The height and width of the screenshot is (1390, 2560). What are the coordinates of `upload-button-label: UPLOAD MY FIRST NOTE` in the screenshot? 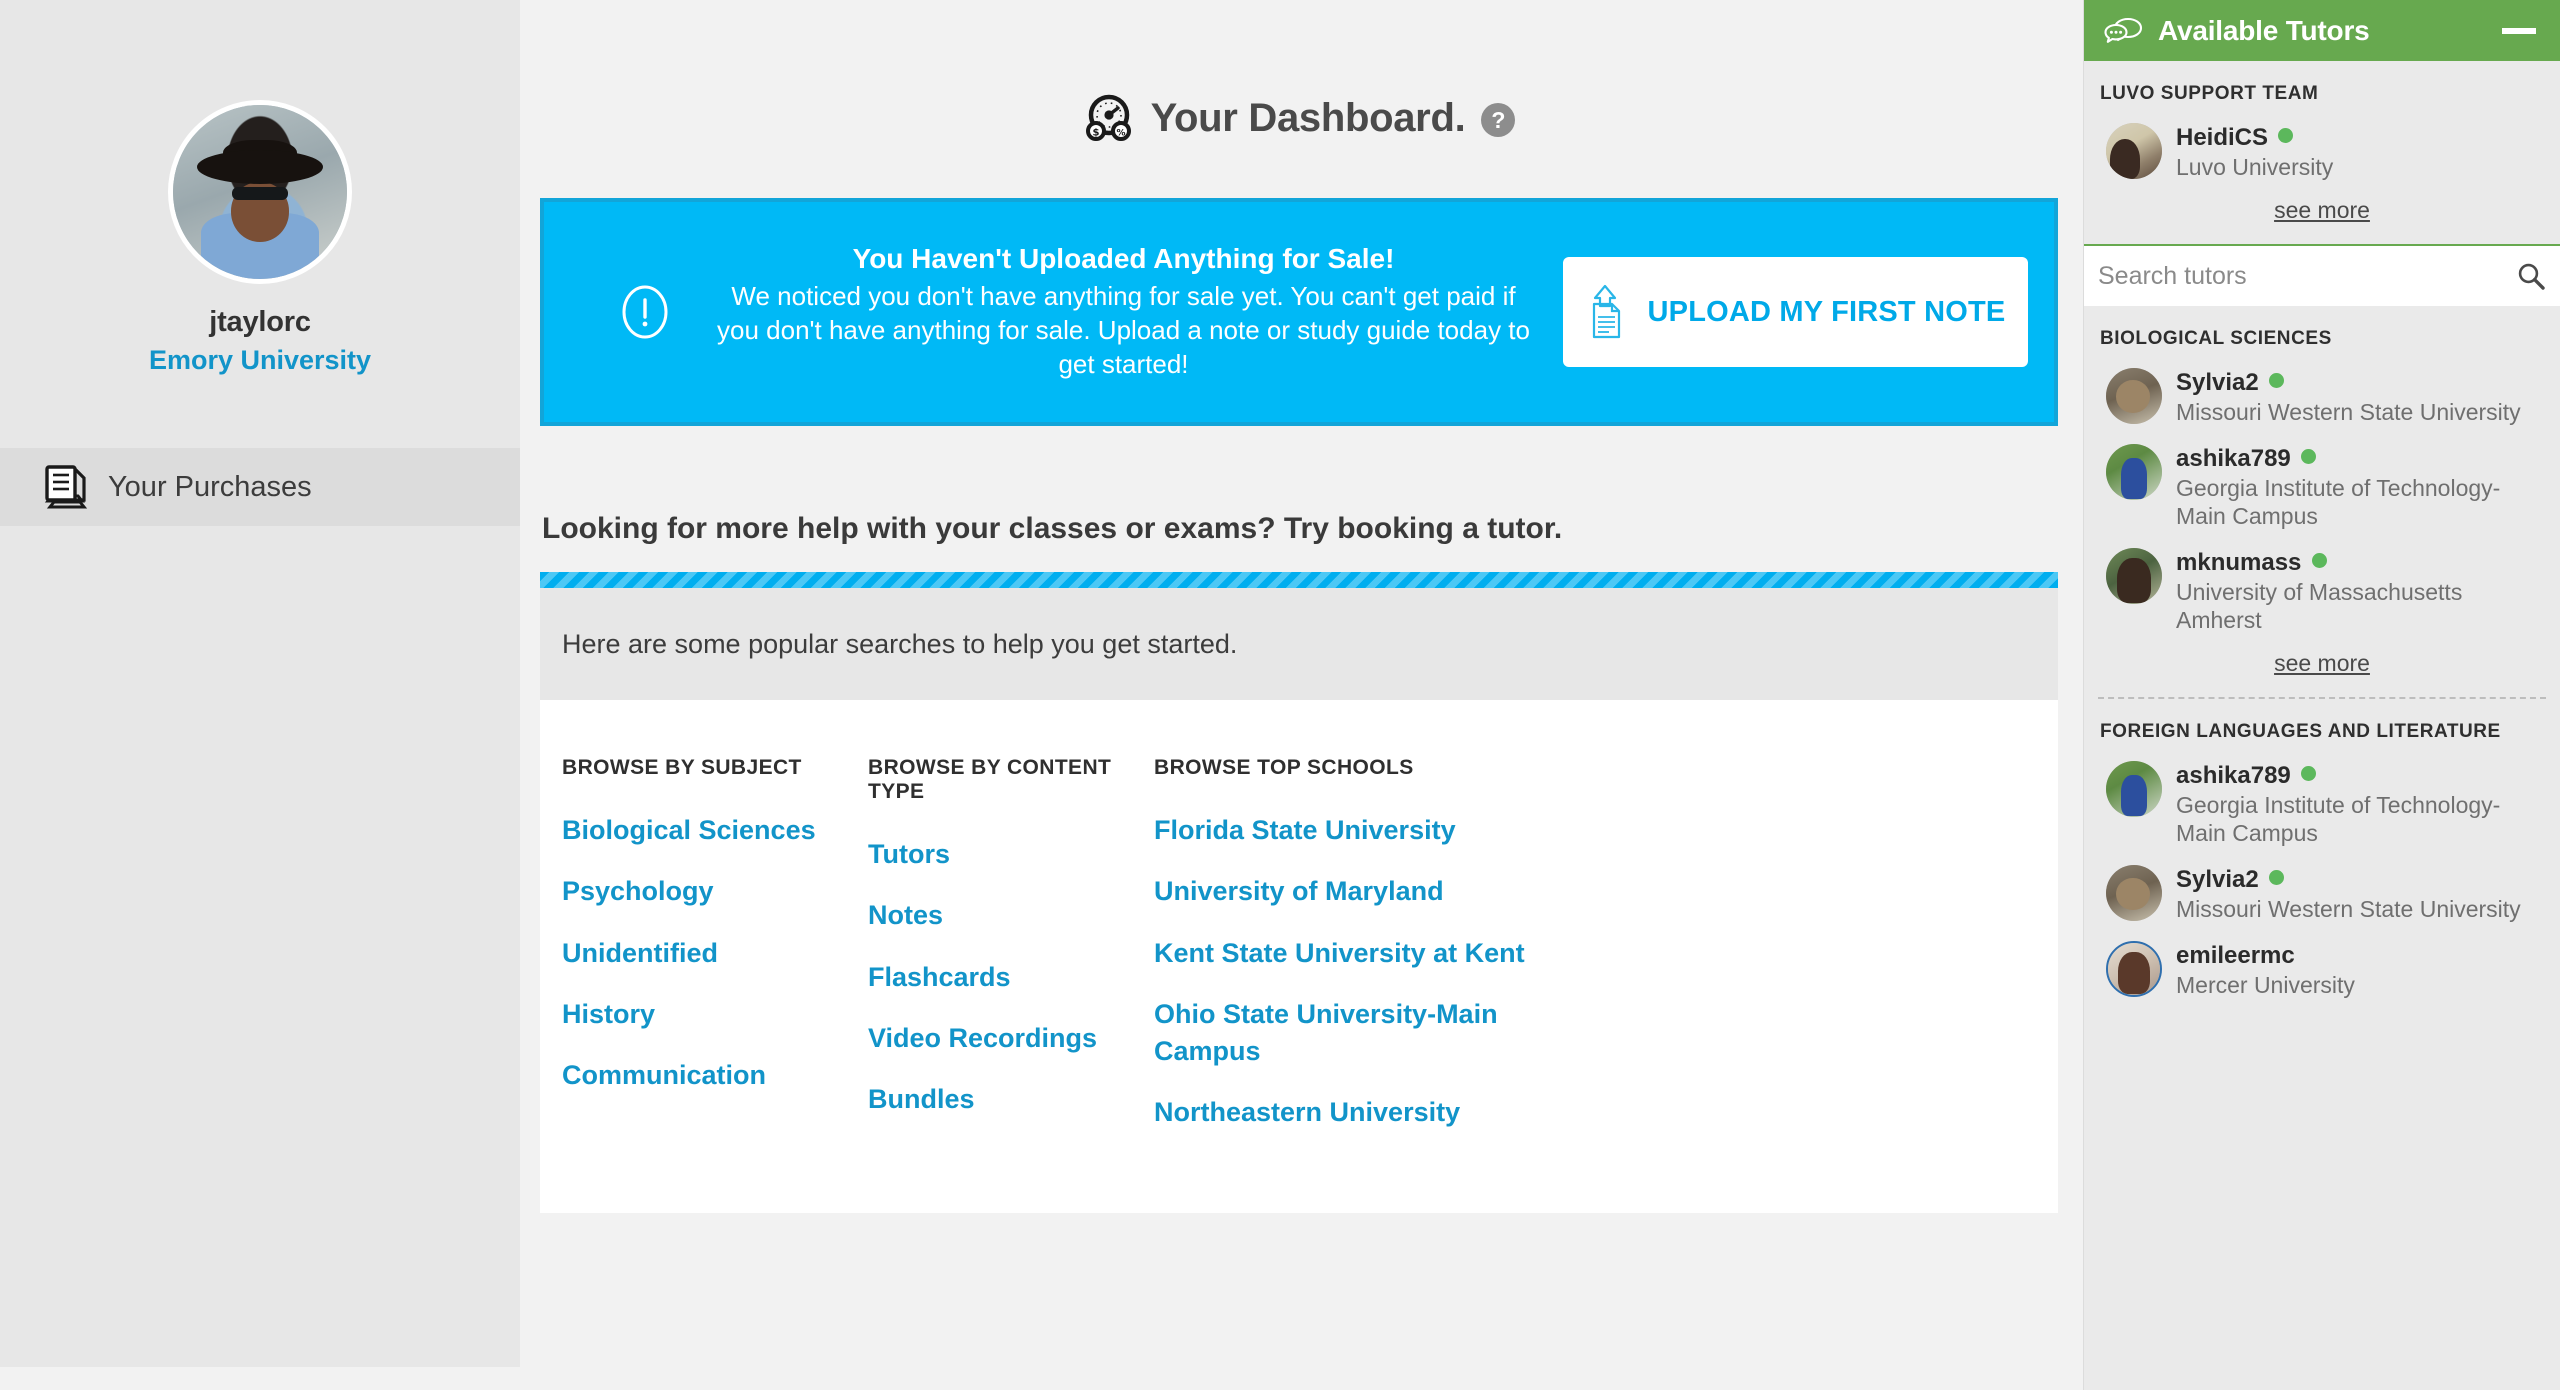 It's located at (1826, 311).